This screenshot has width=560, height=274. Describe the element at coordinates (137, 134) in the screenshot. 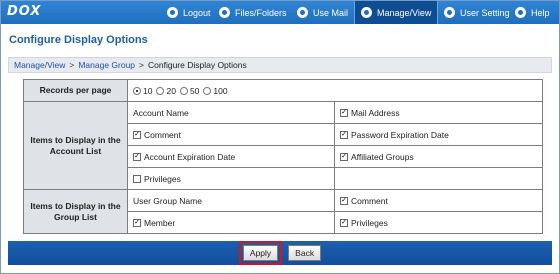

I see `account-comment-checkbox: ✓` at that location.